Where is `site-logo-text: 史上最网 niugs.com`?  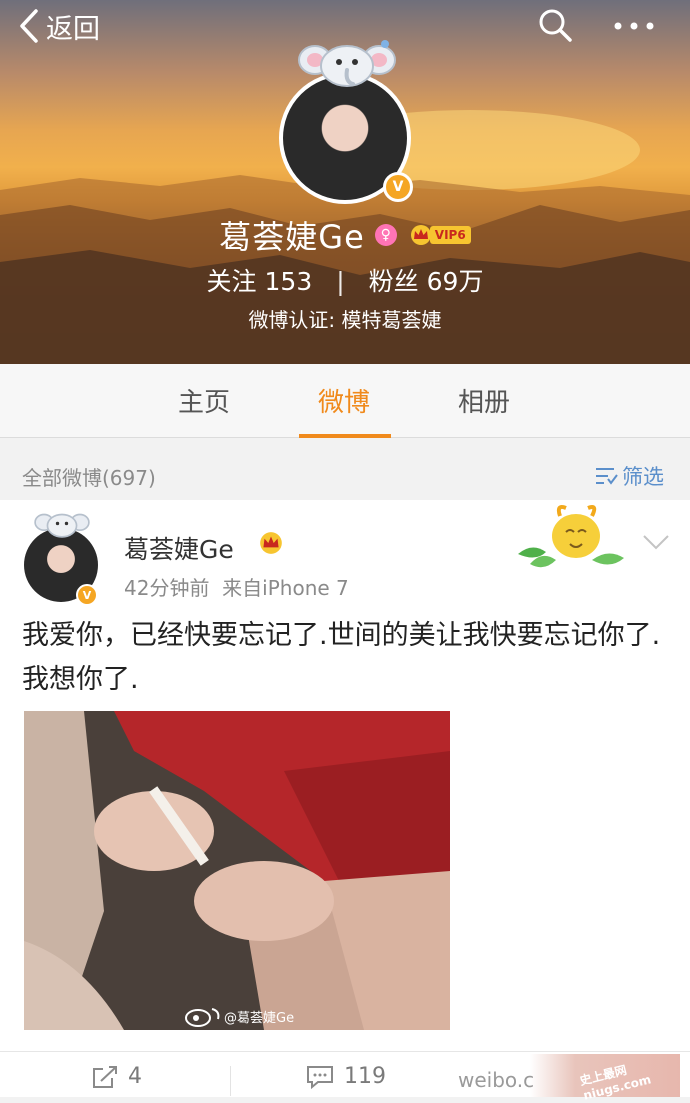 site-logo-text: 史上最网 niugs.com is located at coordinates (615, 1082).